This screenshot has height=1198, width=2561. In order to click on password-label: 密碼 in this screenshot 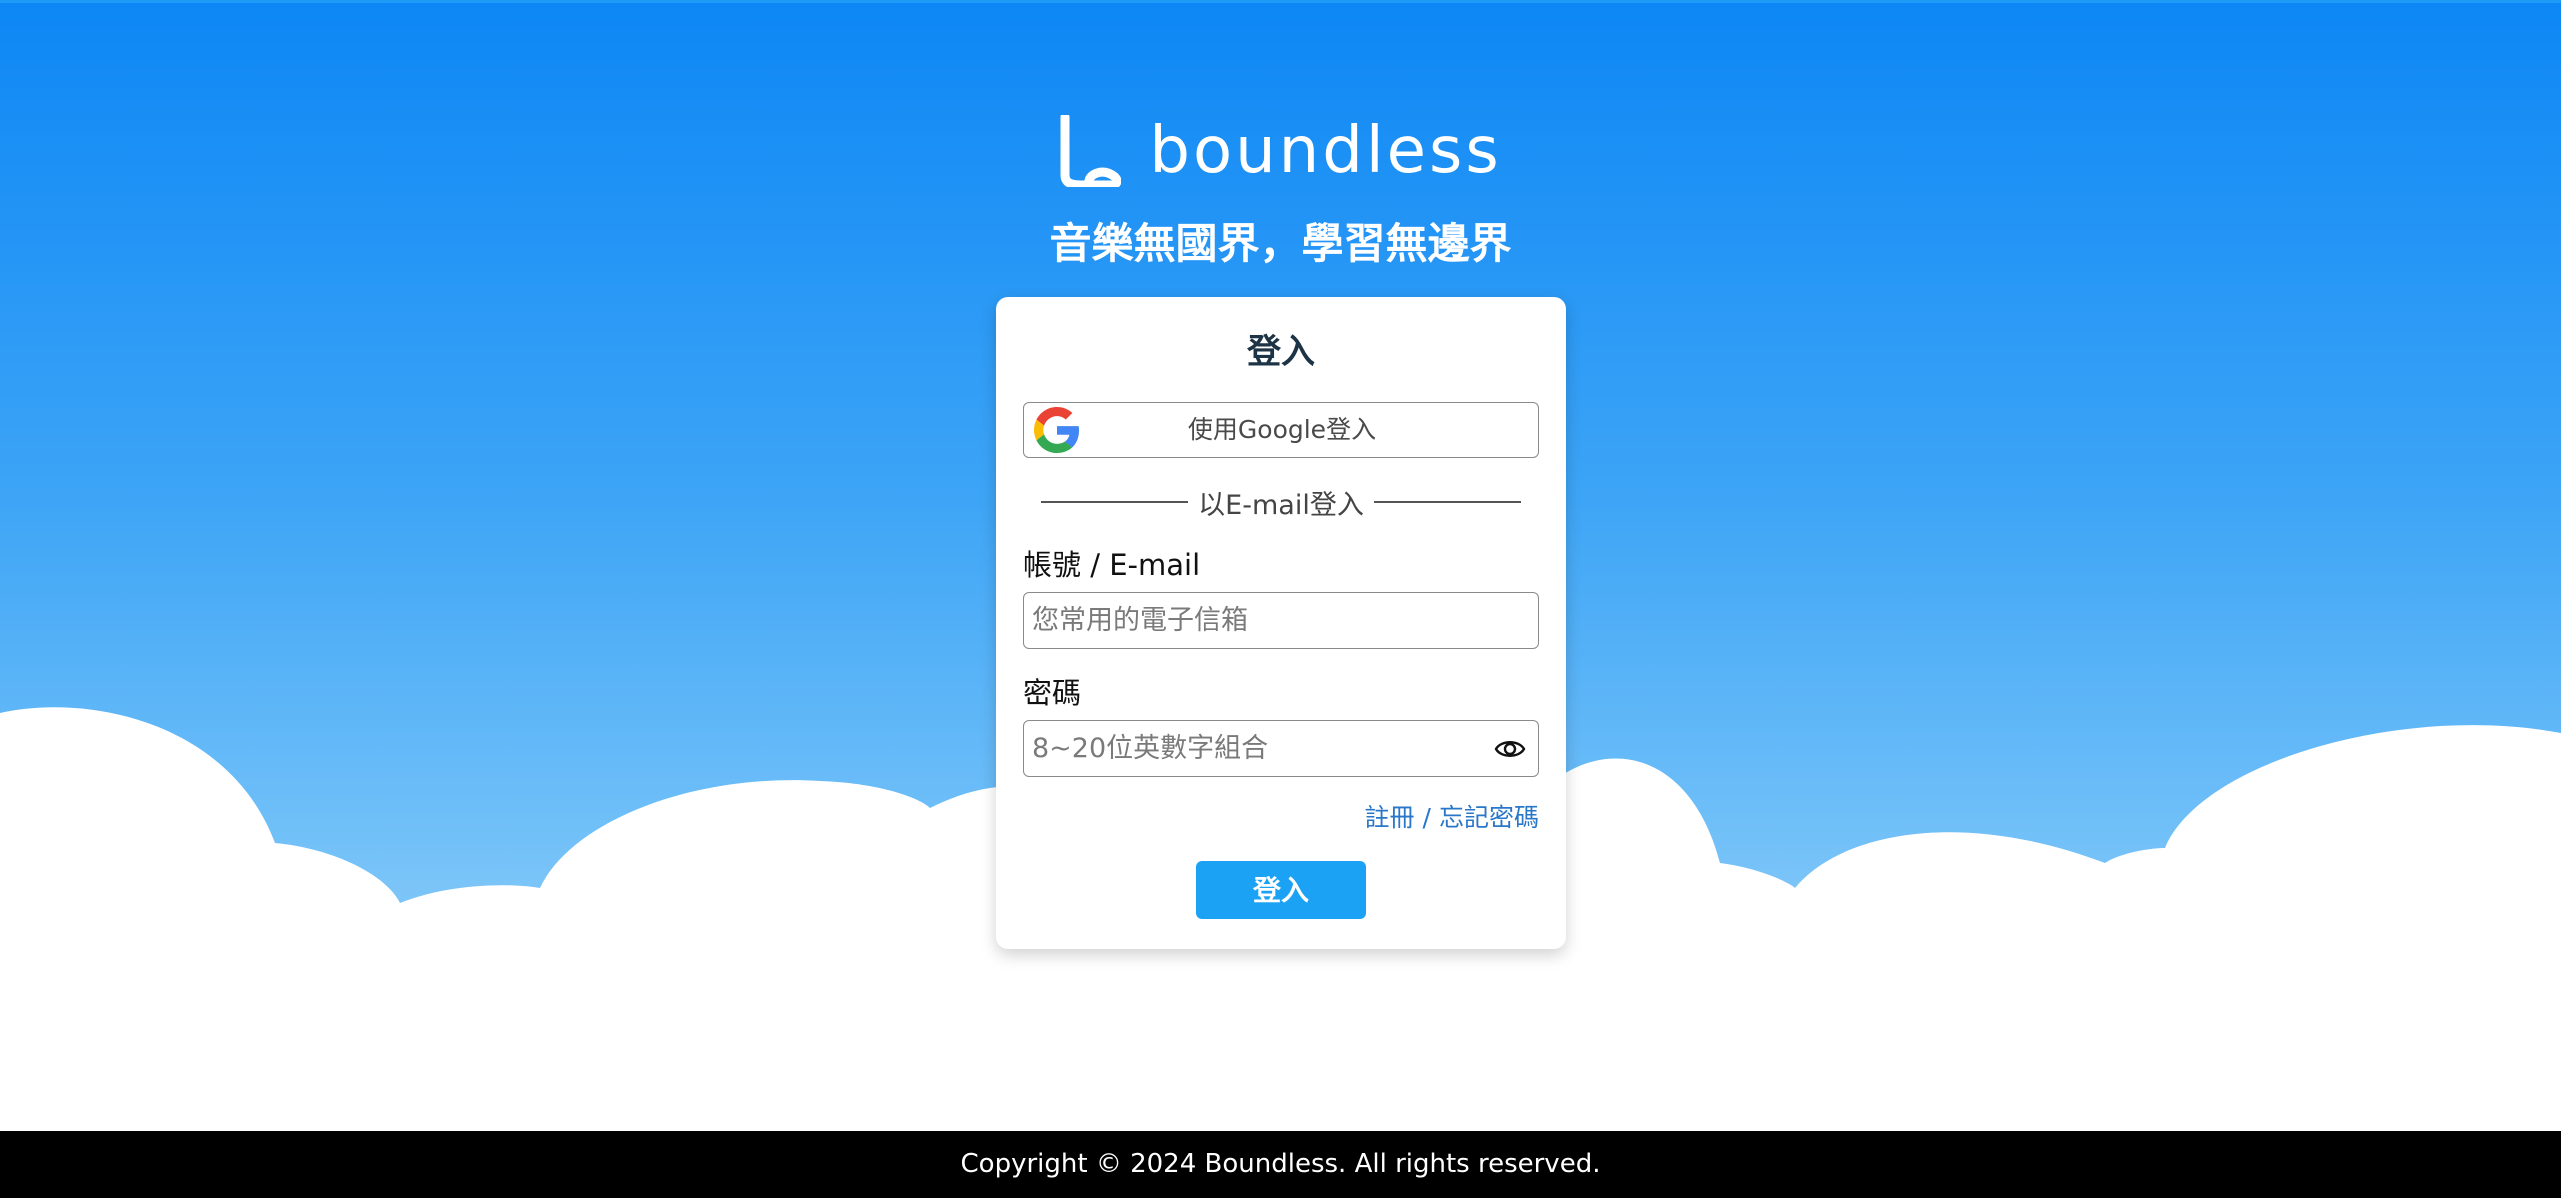, I will do `click(1052, 693)`.